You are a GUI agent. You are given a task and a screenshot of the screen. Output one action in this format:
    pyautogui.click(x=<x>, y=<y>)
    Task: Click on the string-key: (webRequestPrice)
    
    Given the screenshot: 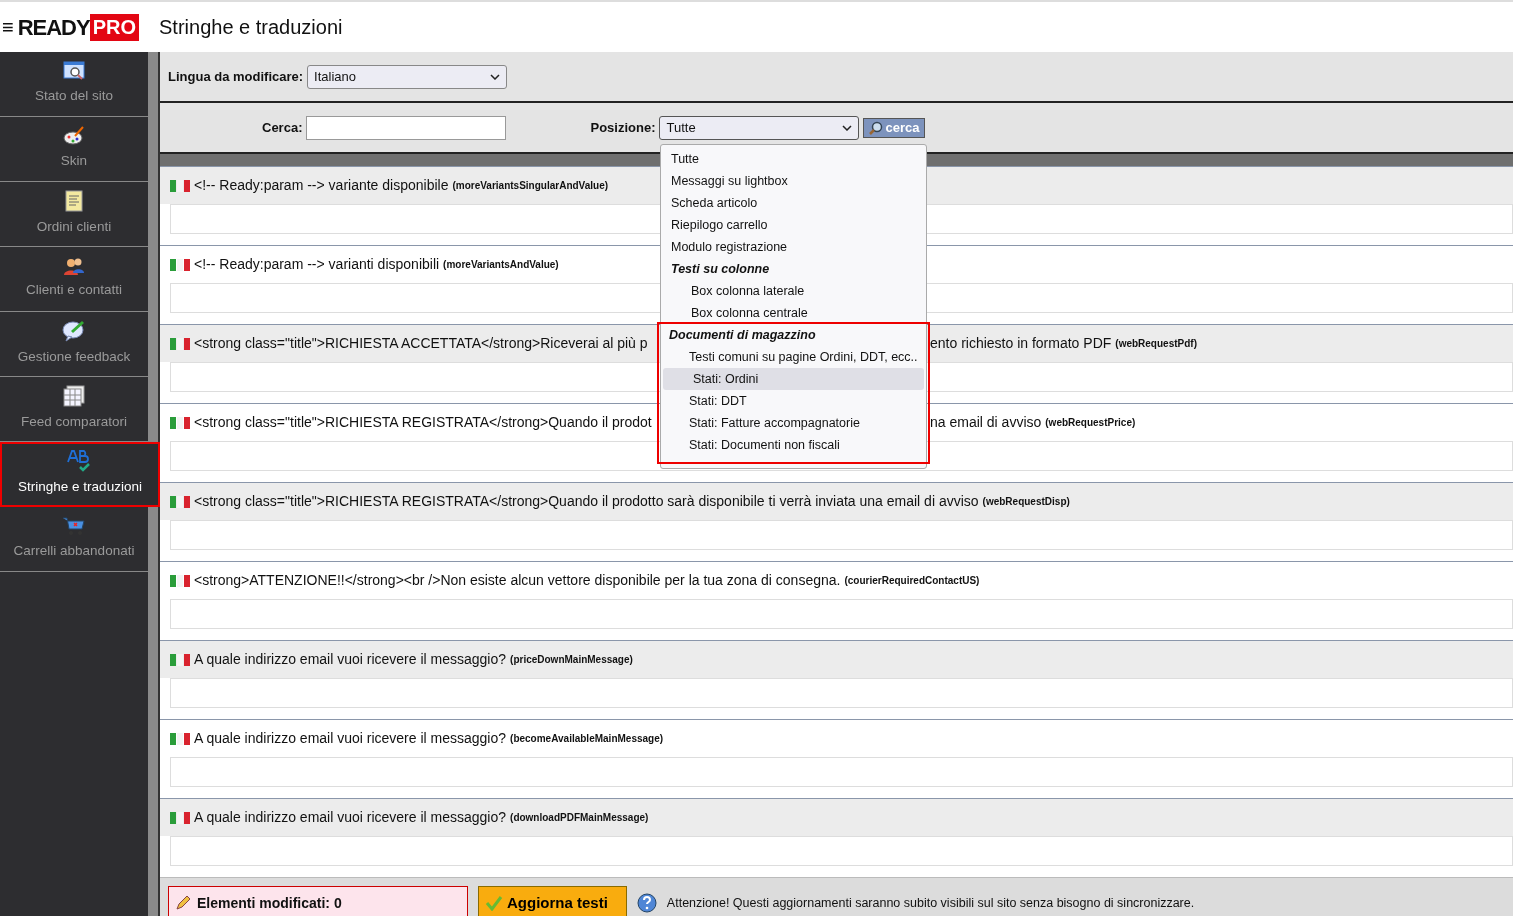 What is the action you would take?
    pyautogui.click(x=1090, y=422)
    